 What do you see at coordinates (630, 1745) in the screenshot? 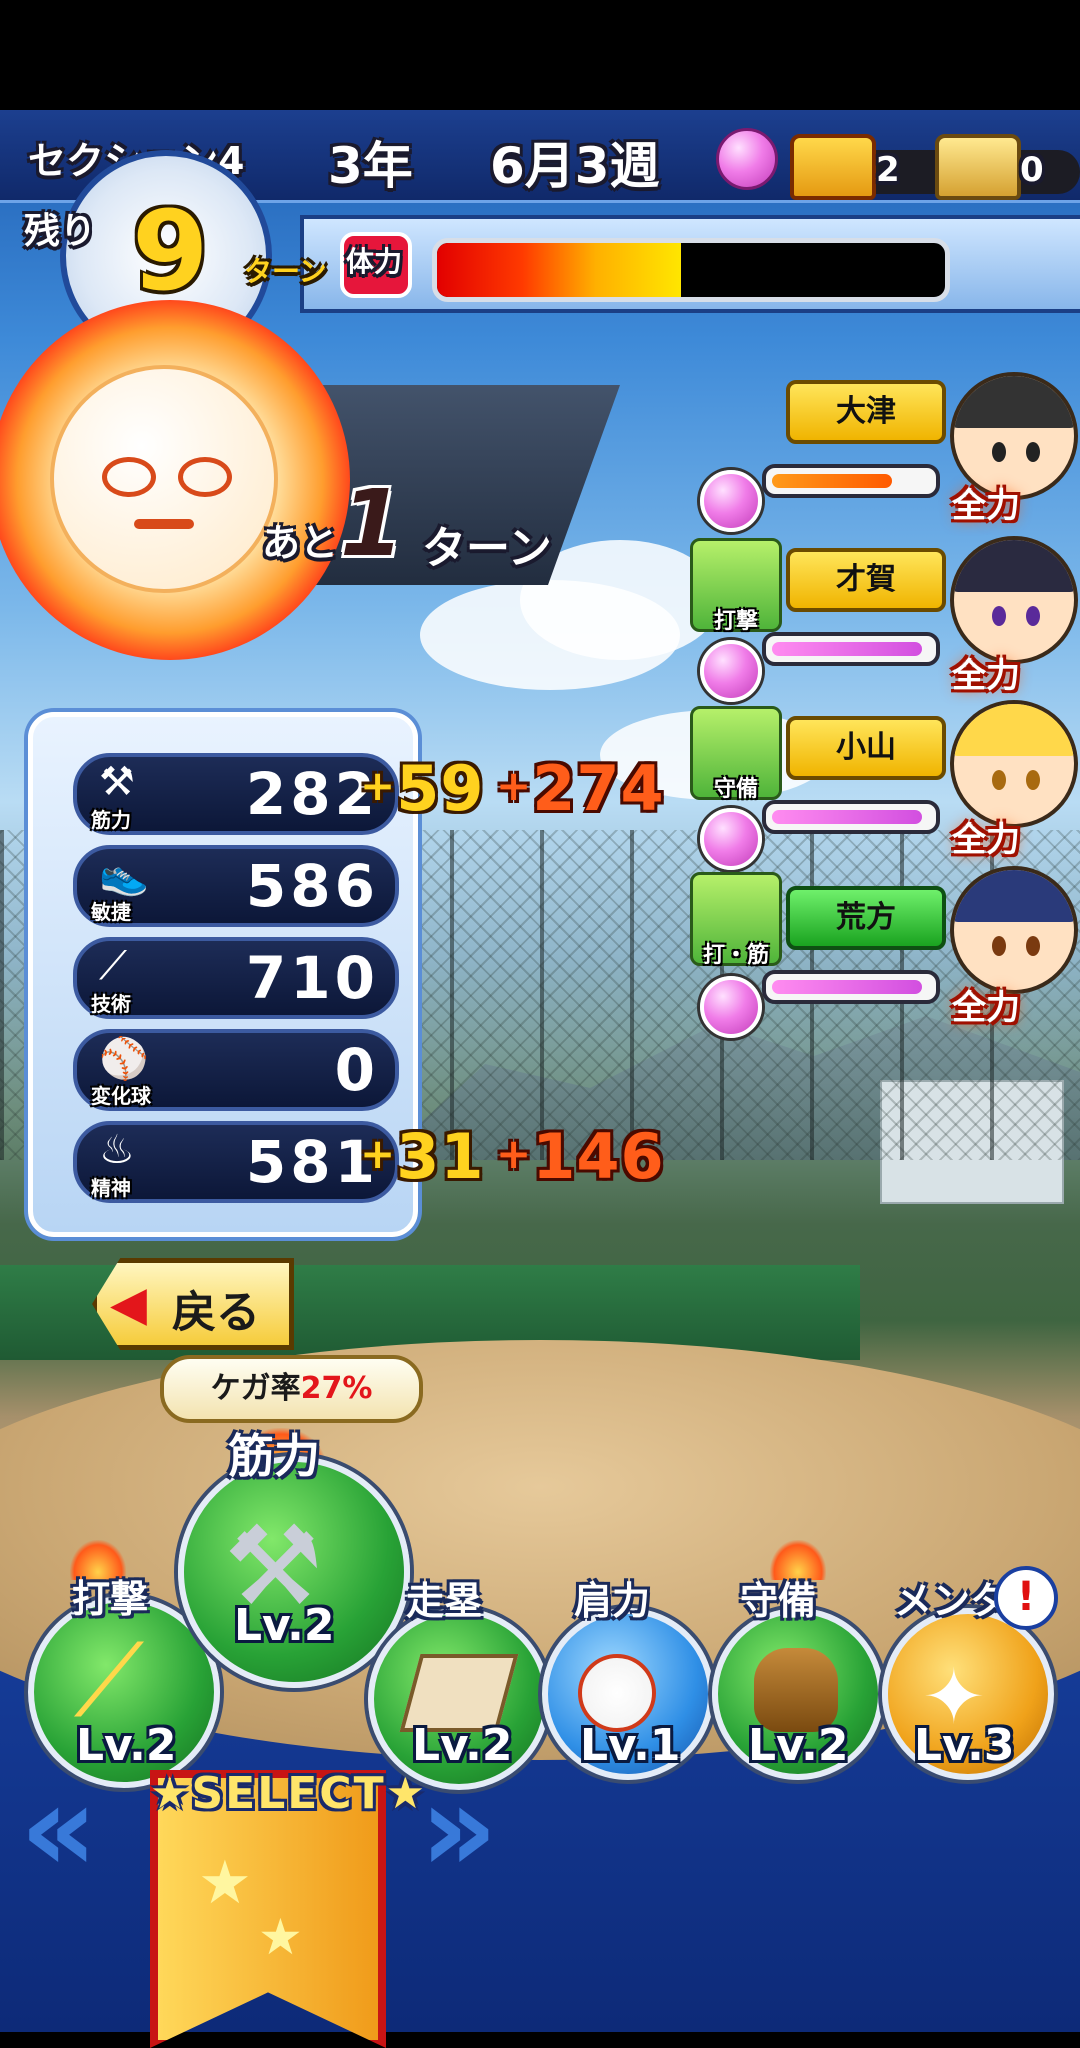
I see `training-level: Lv.1` at bounding box center [630, 1745].